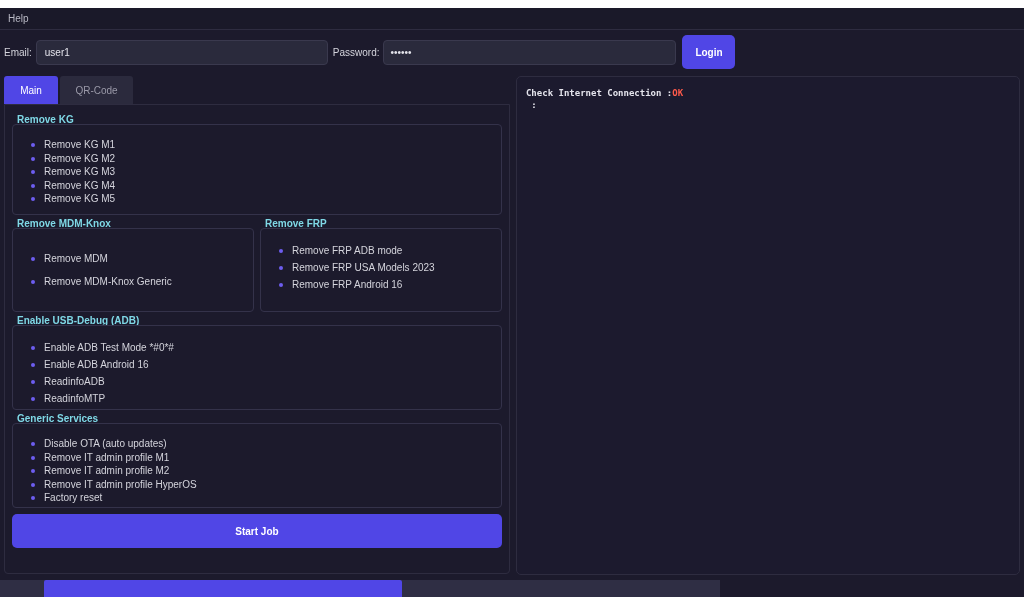 This screenshot has width=1024, height=597. What do you see at coordinates (80, 199) in the screenshot?
I see `list-item: Remove KG M5` at bounding box center [80, 199].